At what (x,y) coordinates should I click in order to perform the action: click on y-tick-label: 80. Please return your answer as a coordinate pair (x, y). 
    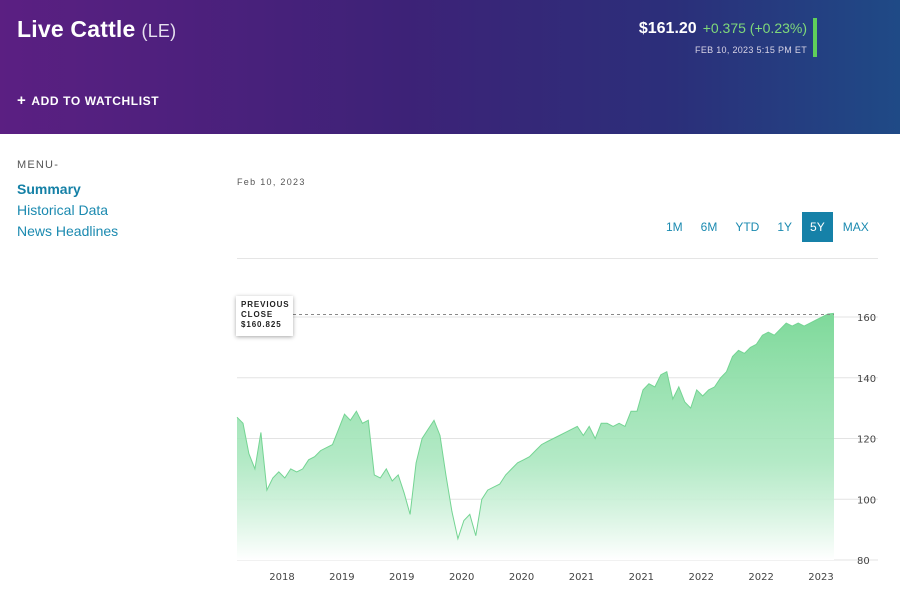
    Looking at the image, I should click on (863, 561).